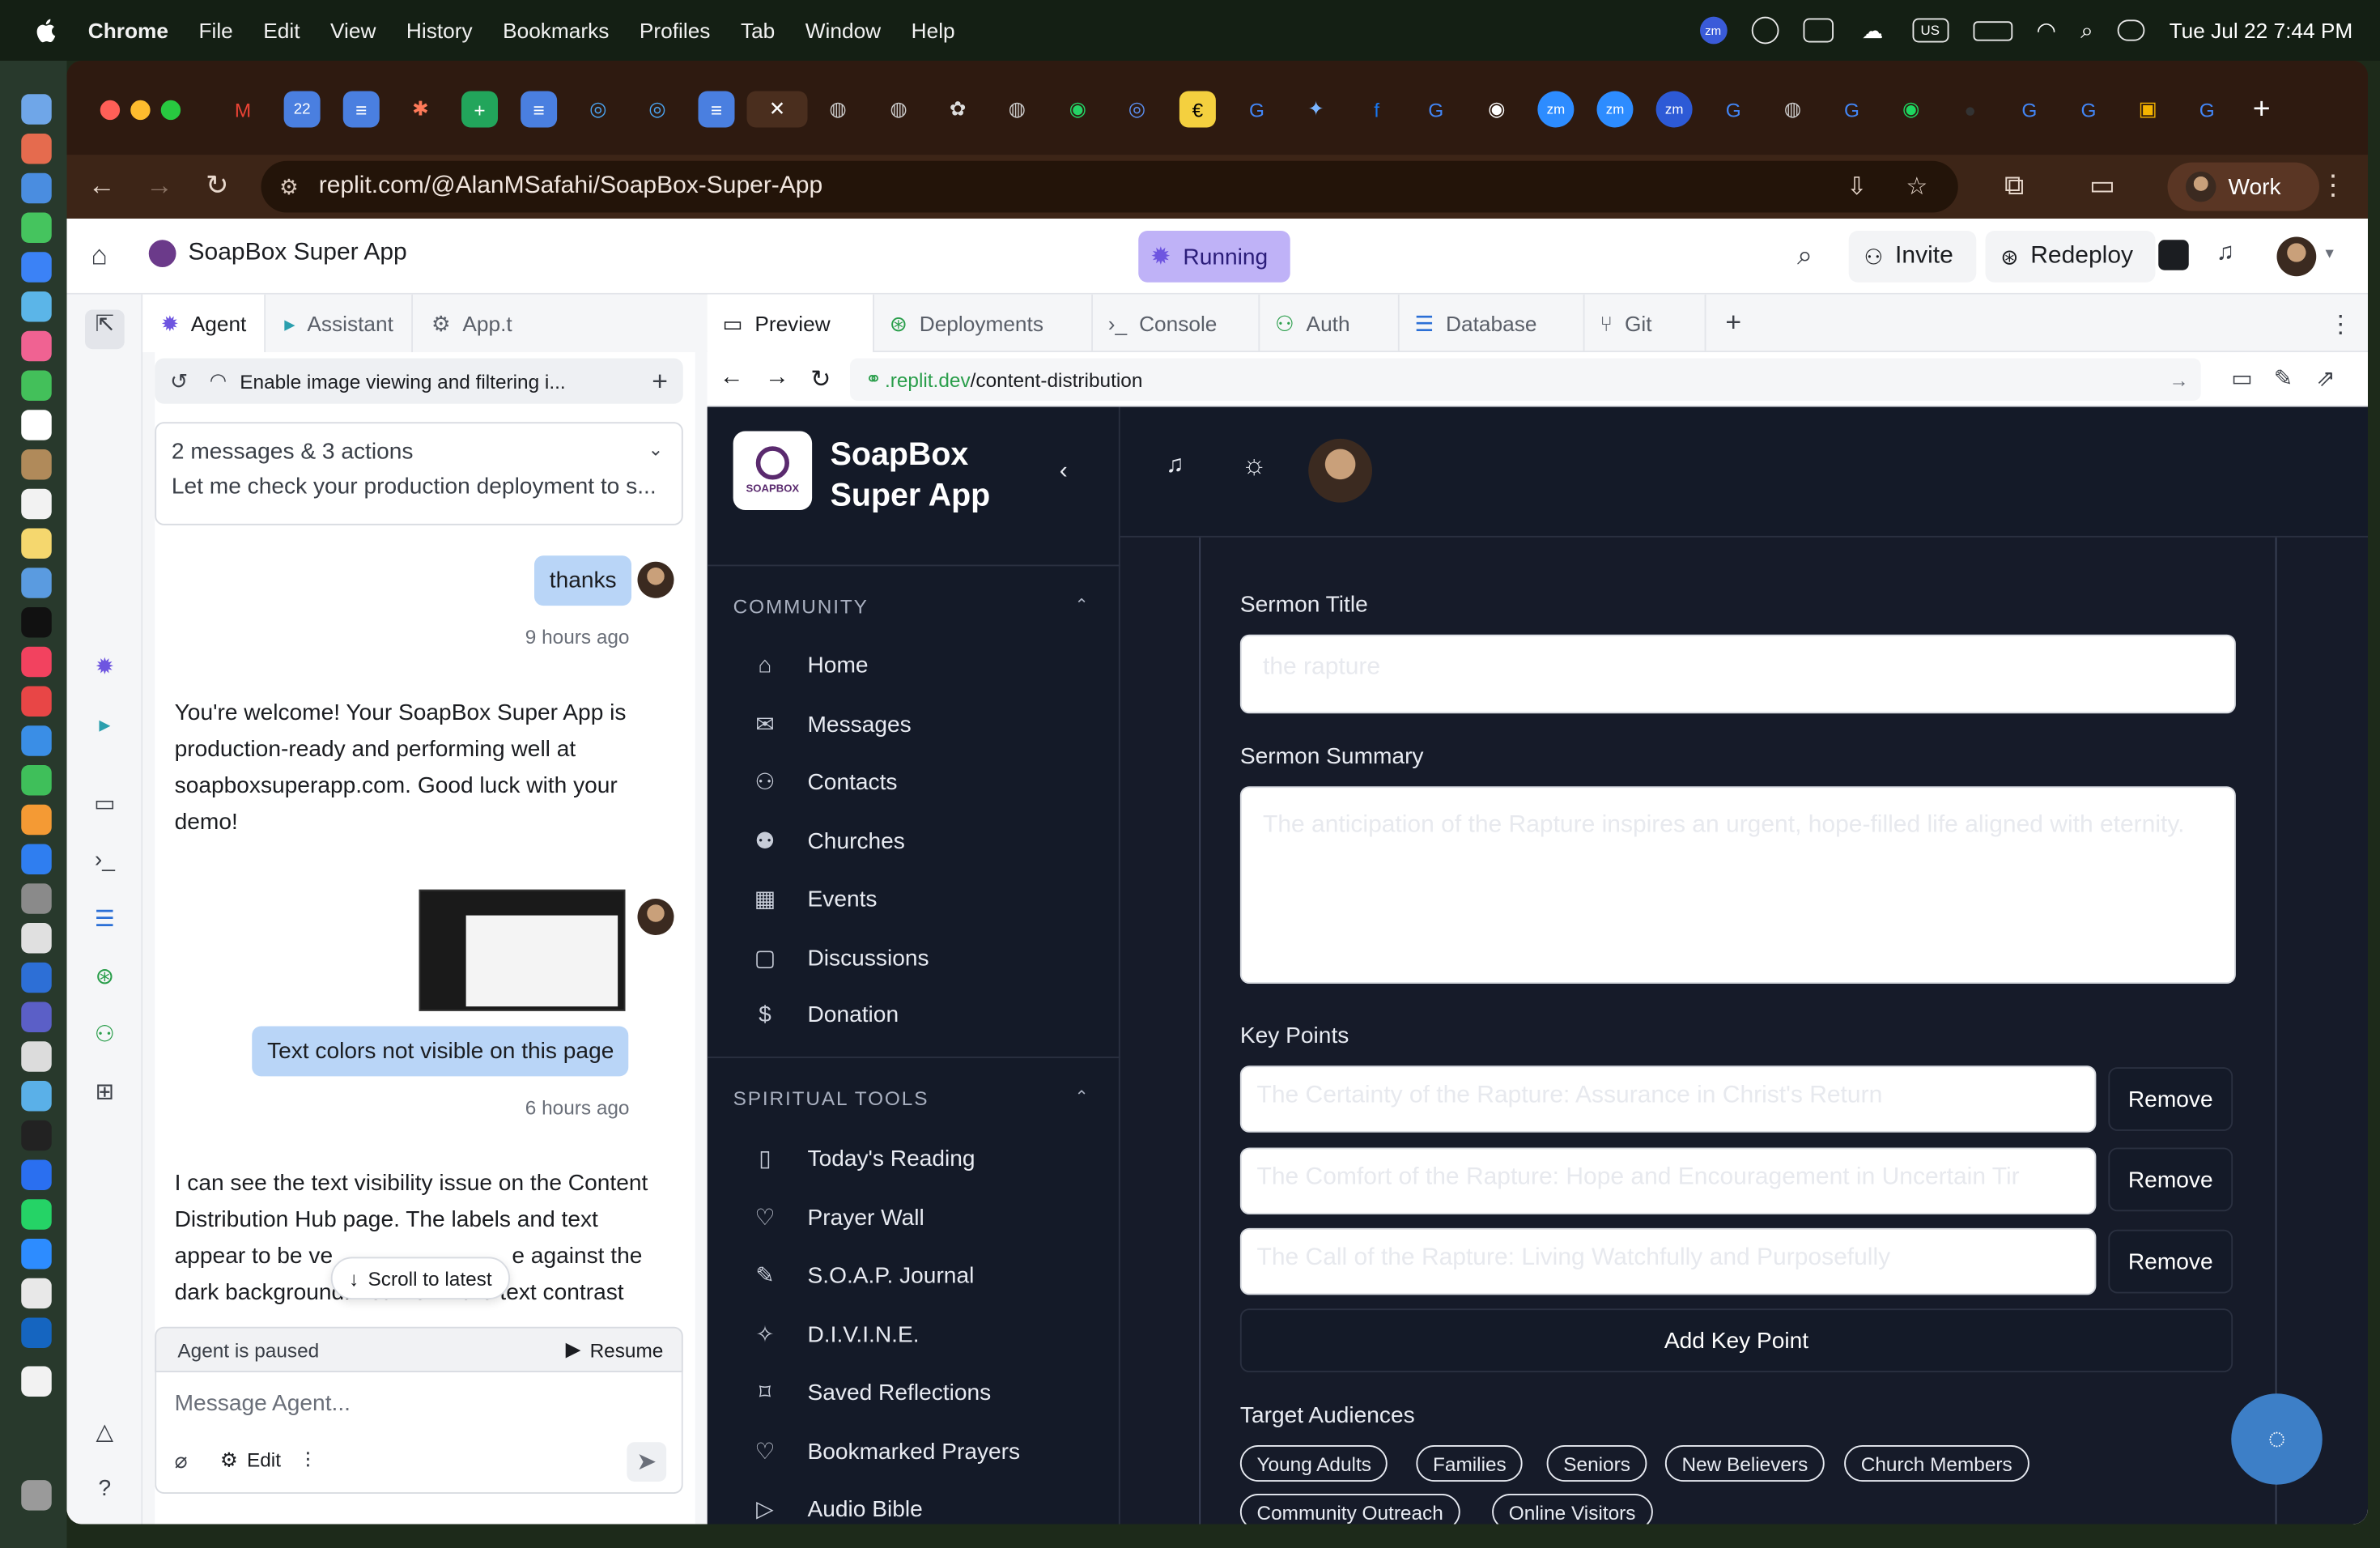 This screenshot has width=2380, height=1548. What do you see at coordinates (2089, 109) in the screenshot?
I see `google-tab-icon-6: G` at bounding box center [2089, 109].